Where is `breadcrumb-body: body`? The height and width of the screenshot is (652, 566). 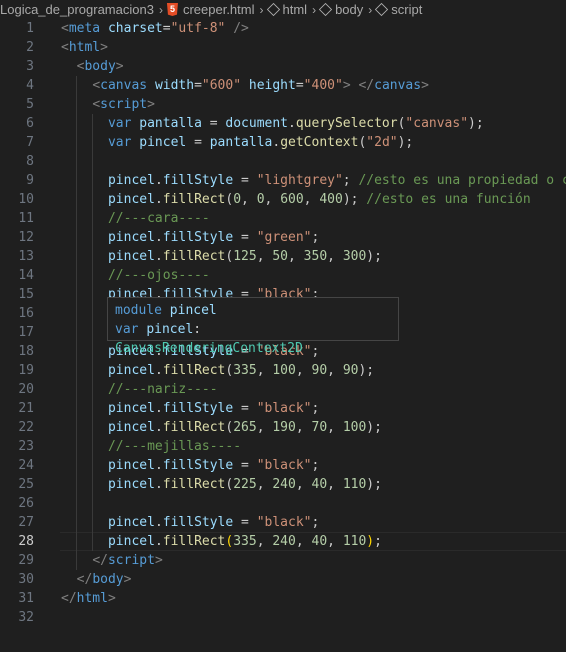
breadcrumb-body: body is located at coordinates (341, 9).